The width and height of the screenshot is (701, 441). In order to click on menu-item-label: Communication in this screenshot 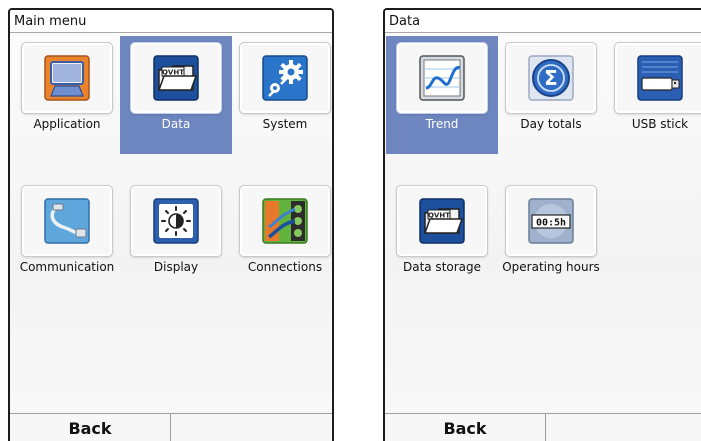, I will do `click(67, 267)`.